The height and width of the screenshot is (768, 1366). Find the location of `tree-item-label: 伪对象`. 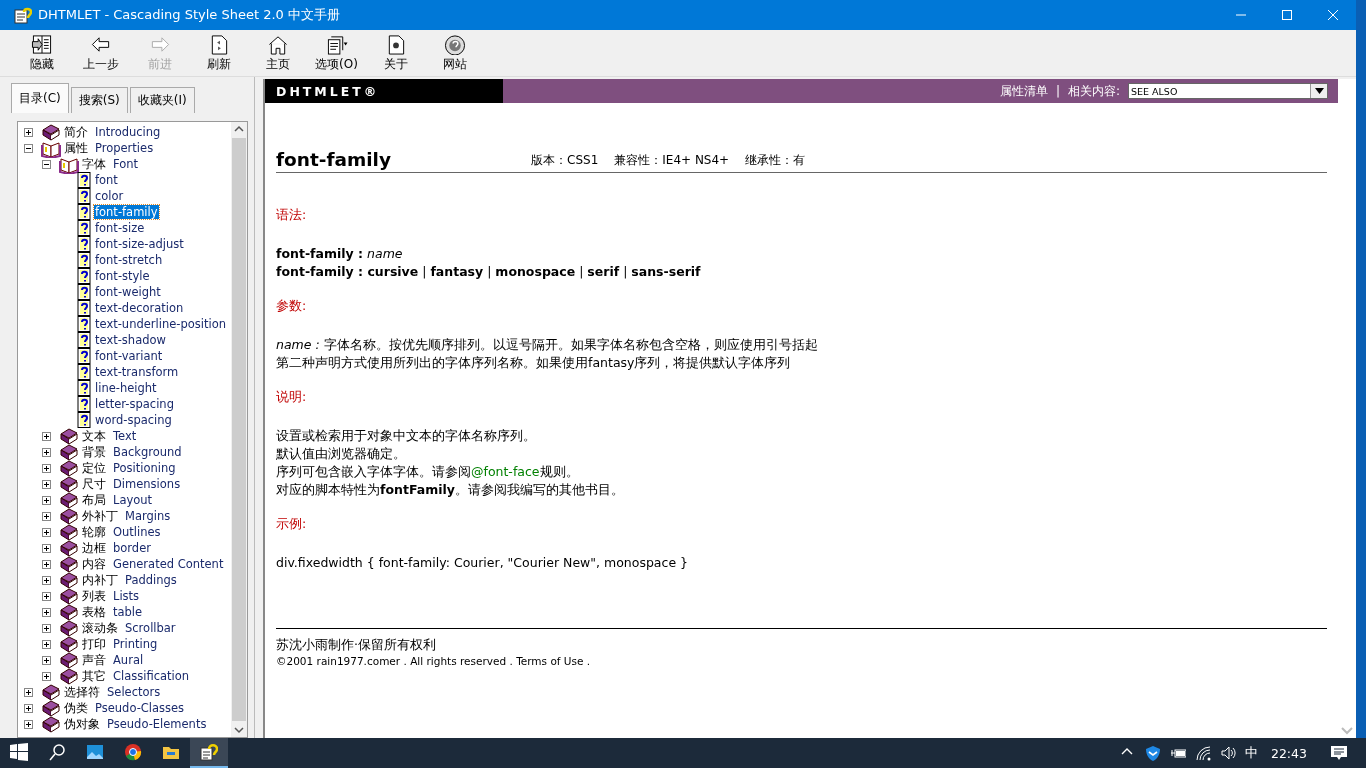

tree-item-label: 伪对象 is located at coordinates (82, 724).